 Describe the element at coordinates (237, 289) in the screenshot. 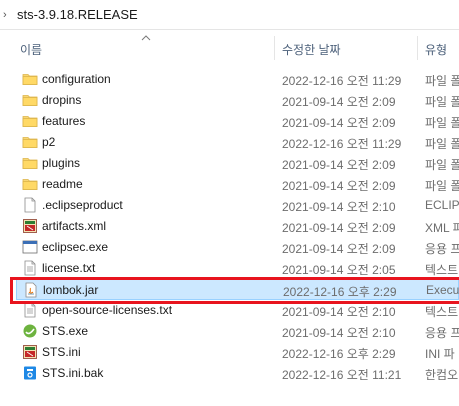

I see `file-row: lombok.jar 2022-12-16 오후 2:29 Execut` at that location.